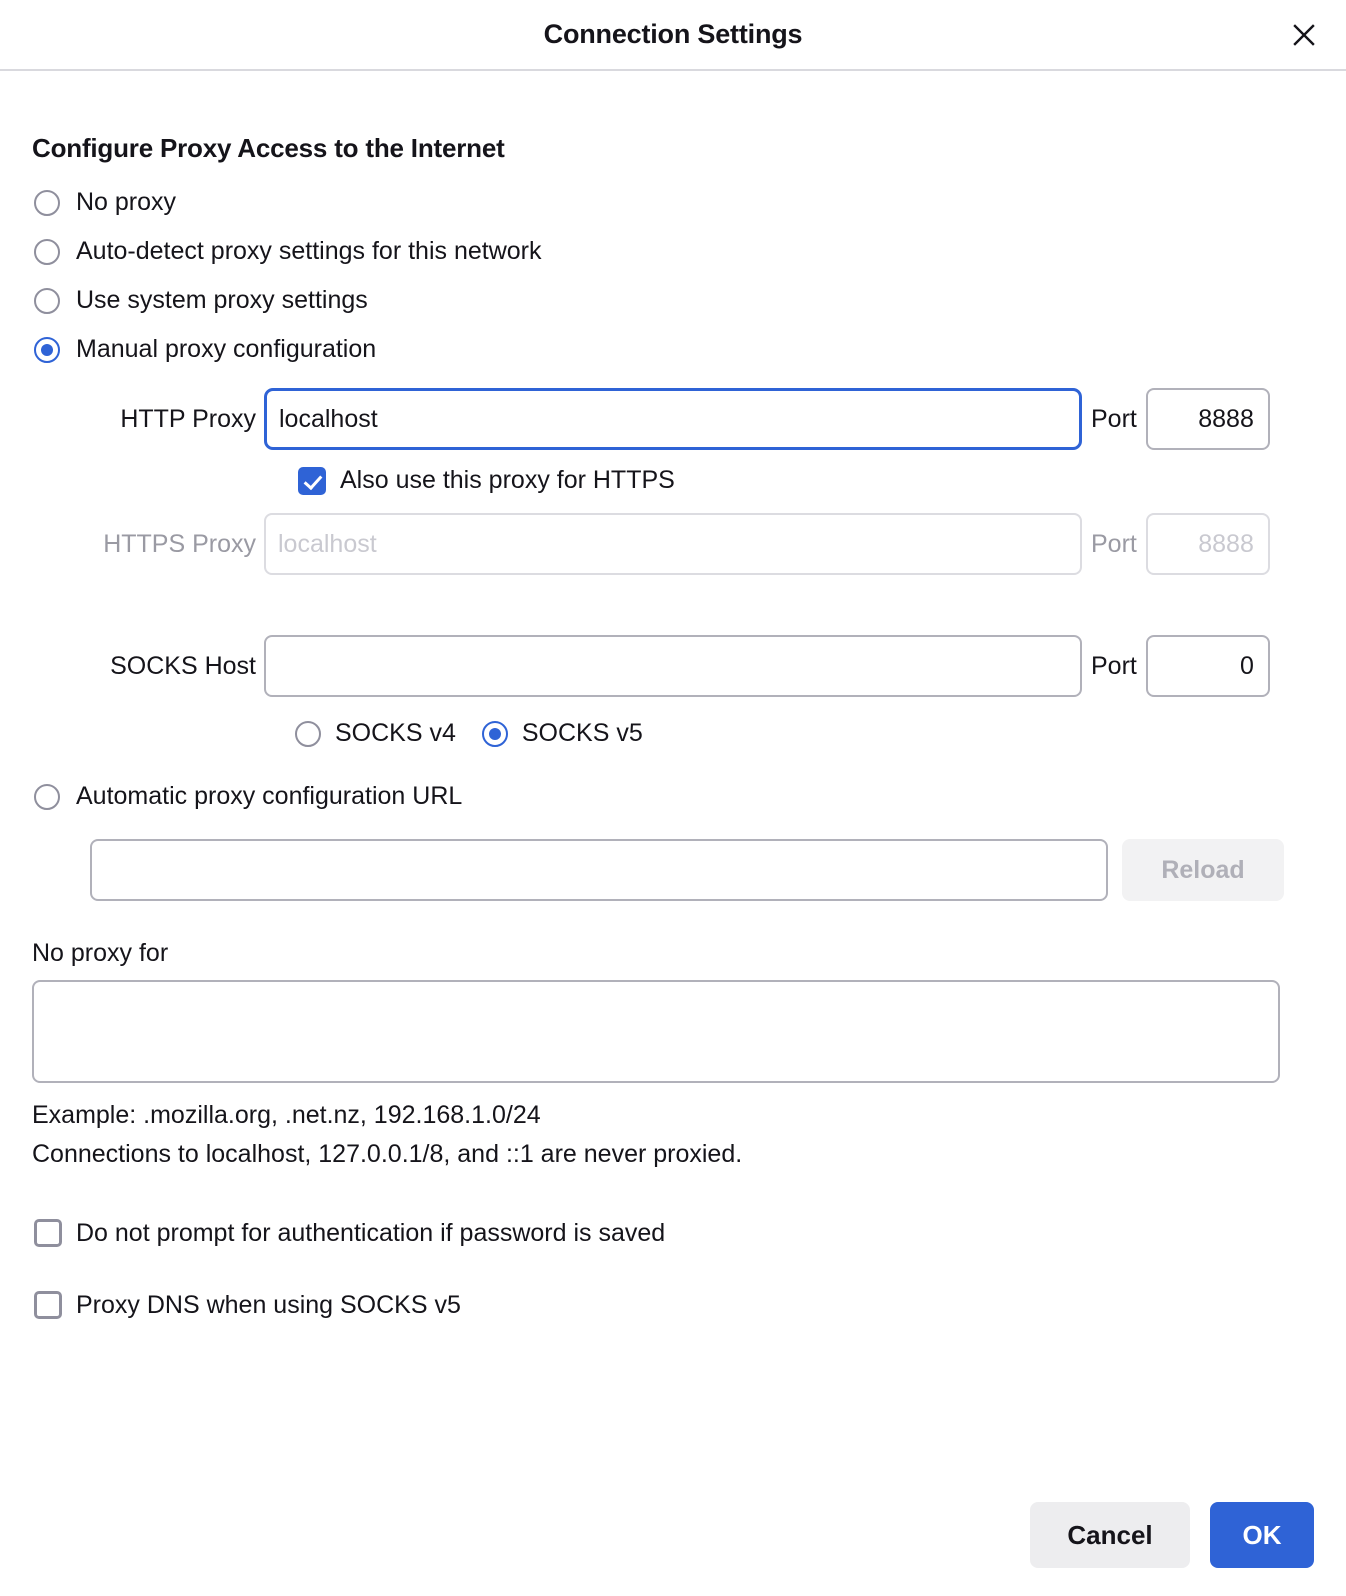  I want to click on also-https-label: Also use this proxy for HTTPS, so click(507, 480).